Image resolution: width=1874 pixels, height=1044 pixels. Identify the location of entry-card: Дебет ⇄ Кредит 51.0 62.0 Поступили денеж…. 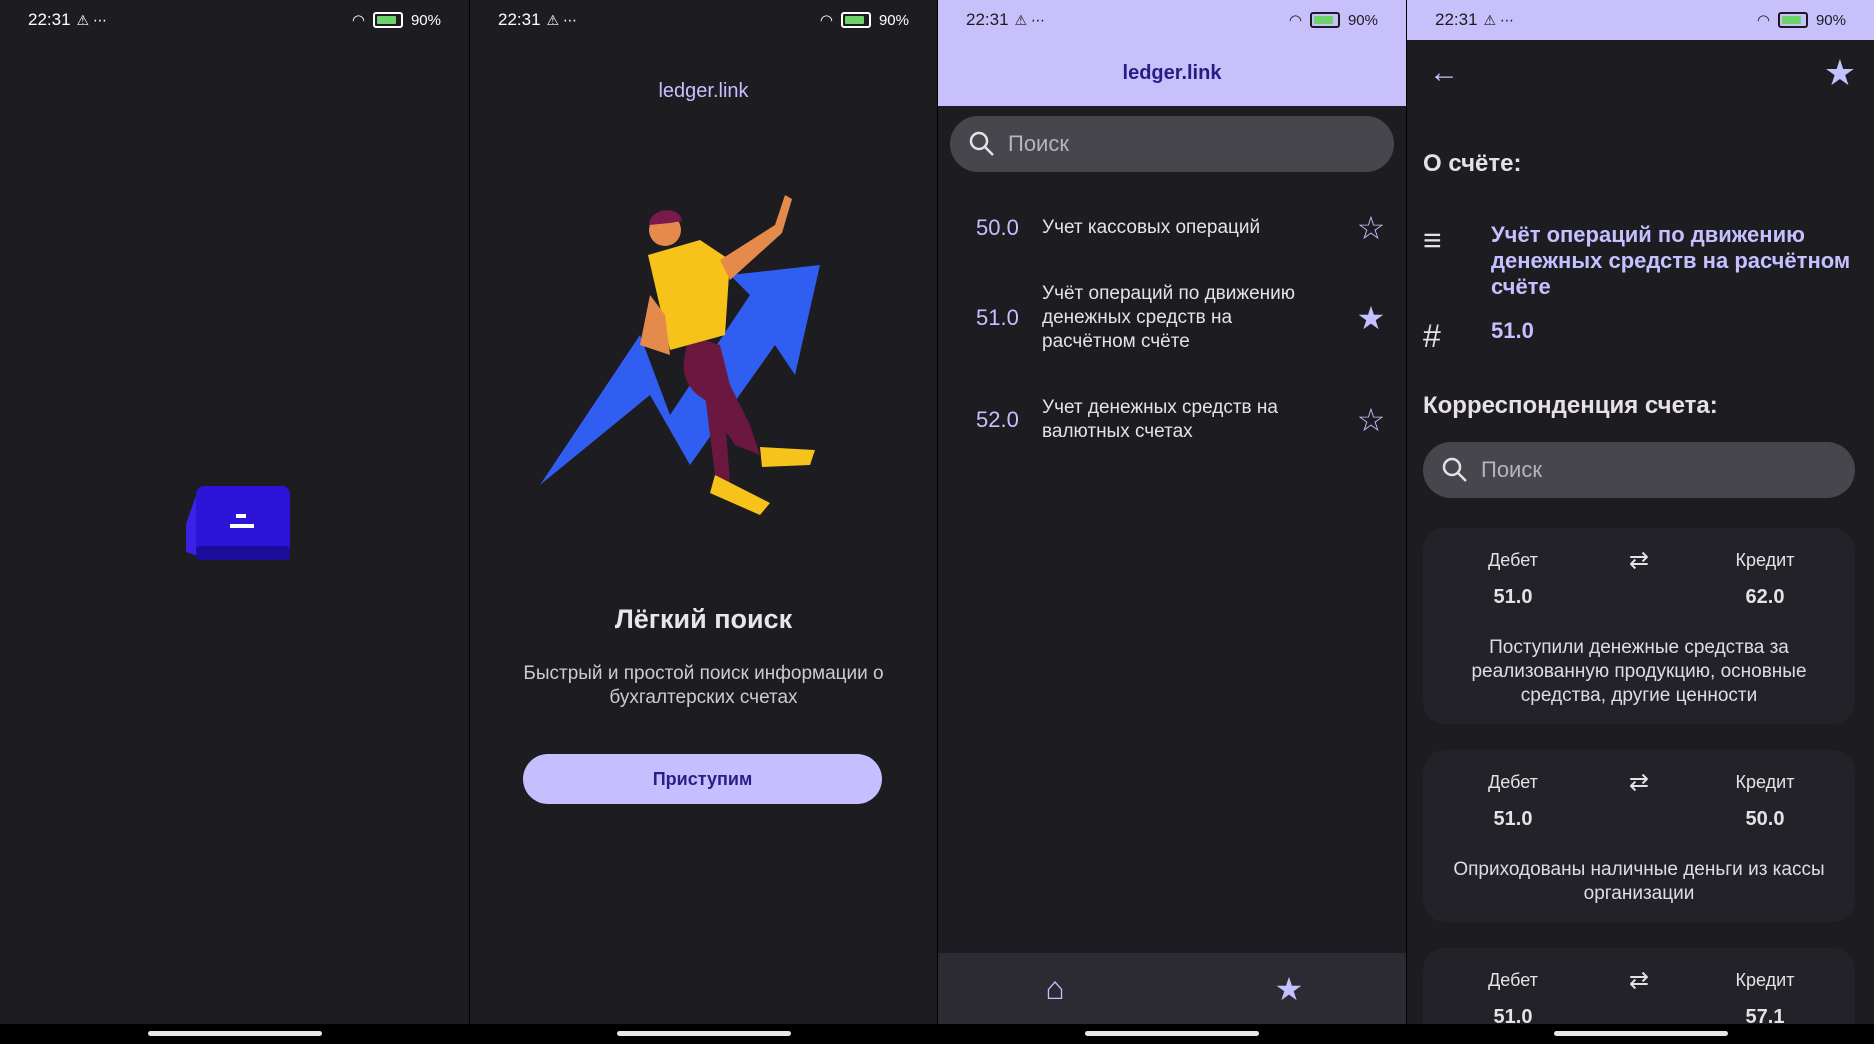
(1639, 626).